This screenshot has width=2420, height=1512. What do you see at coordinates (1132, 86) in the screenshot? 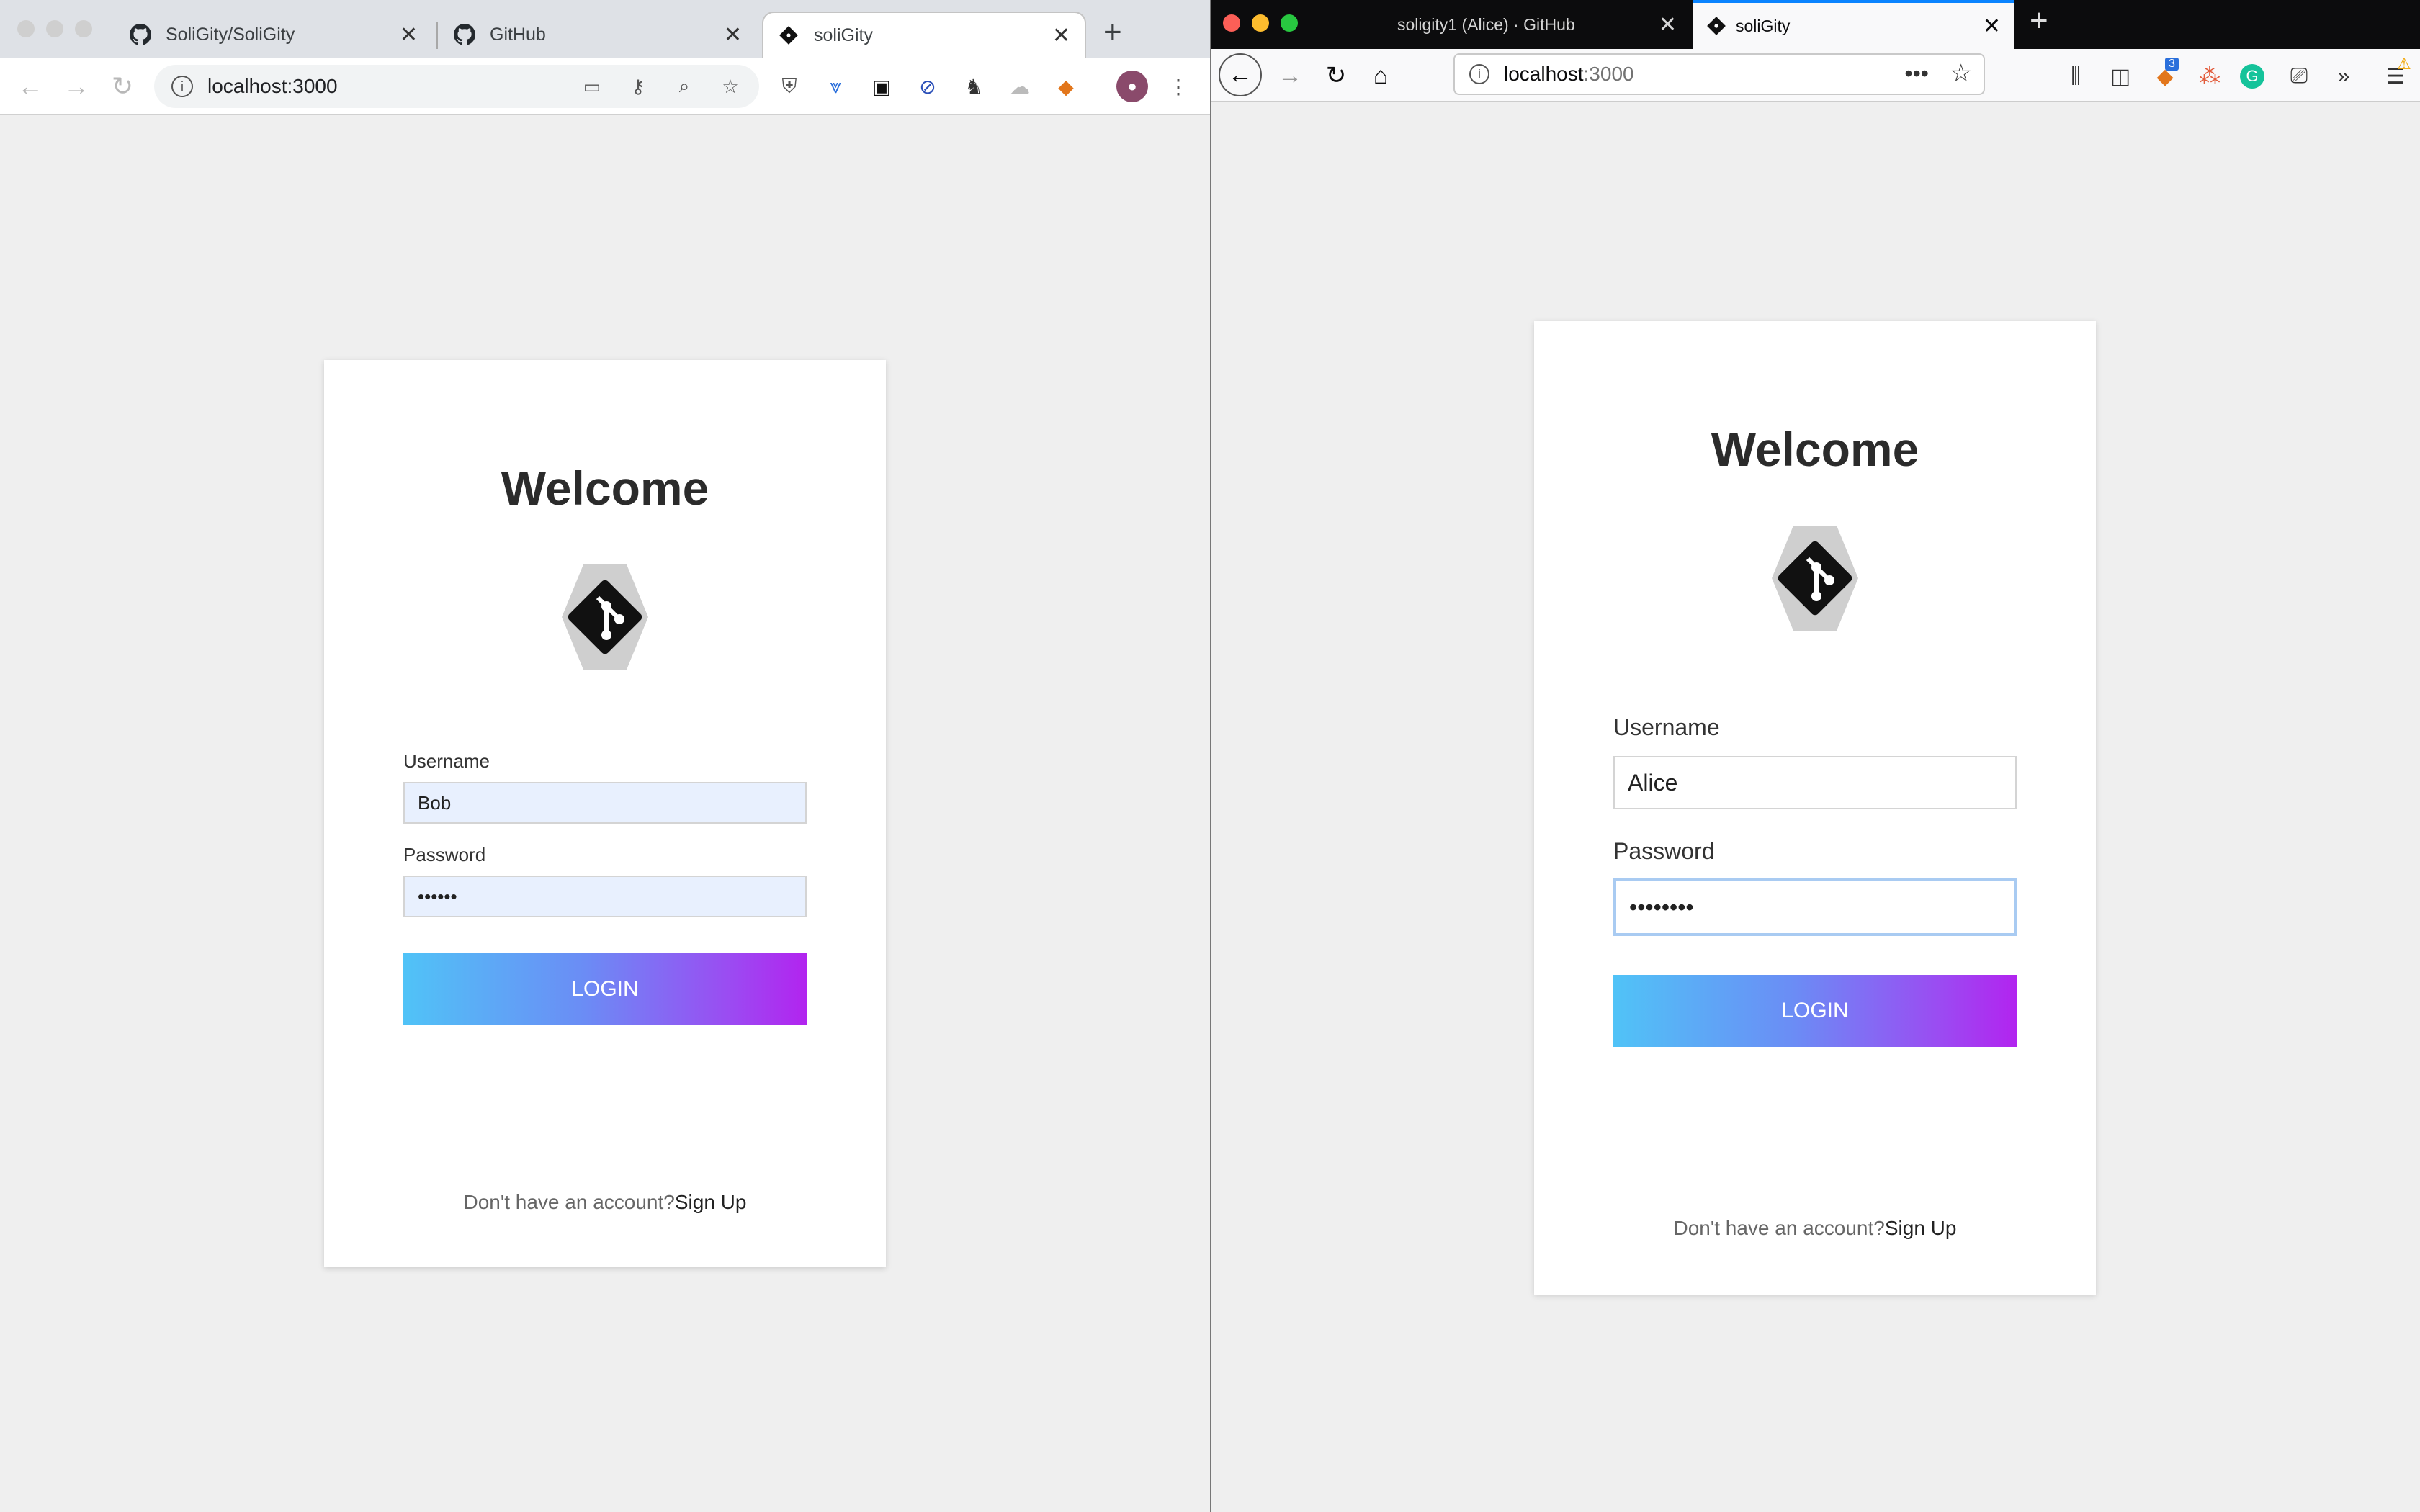
I see `profile-avatar: ●` at bounding box center [1132, 86].